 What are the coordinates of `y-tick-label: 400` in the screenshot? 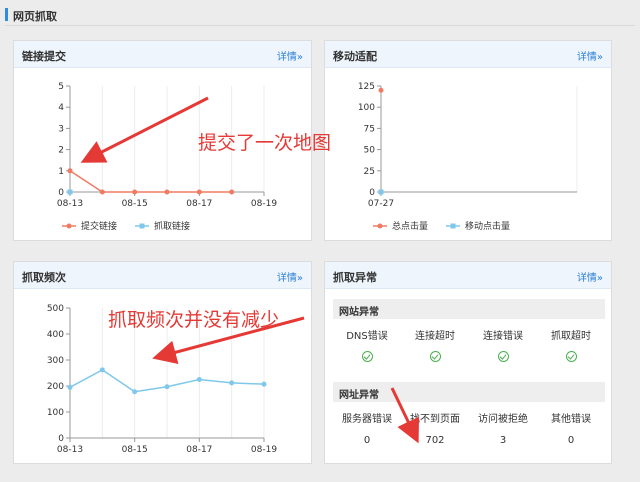 It's located at (55, 335).